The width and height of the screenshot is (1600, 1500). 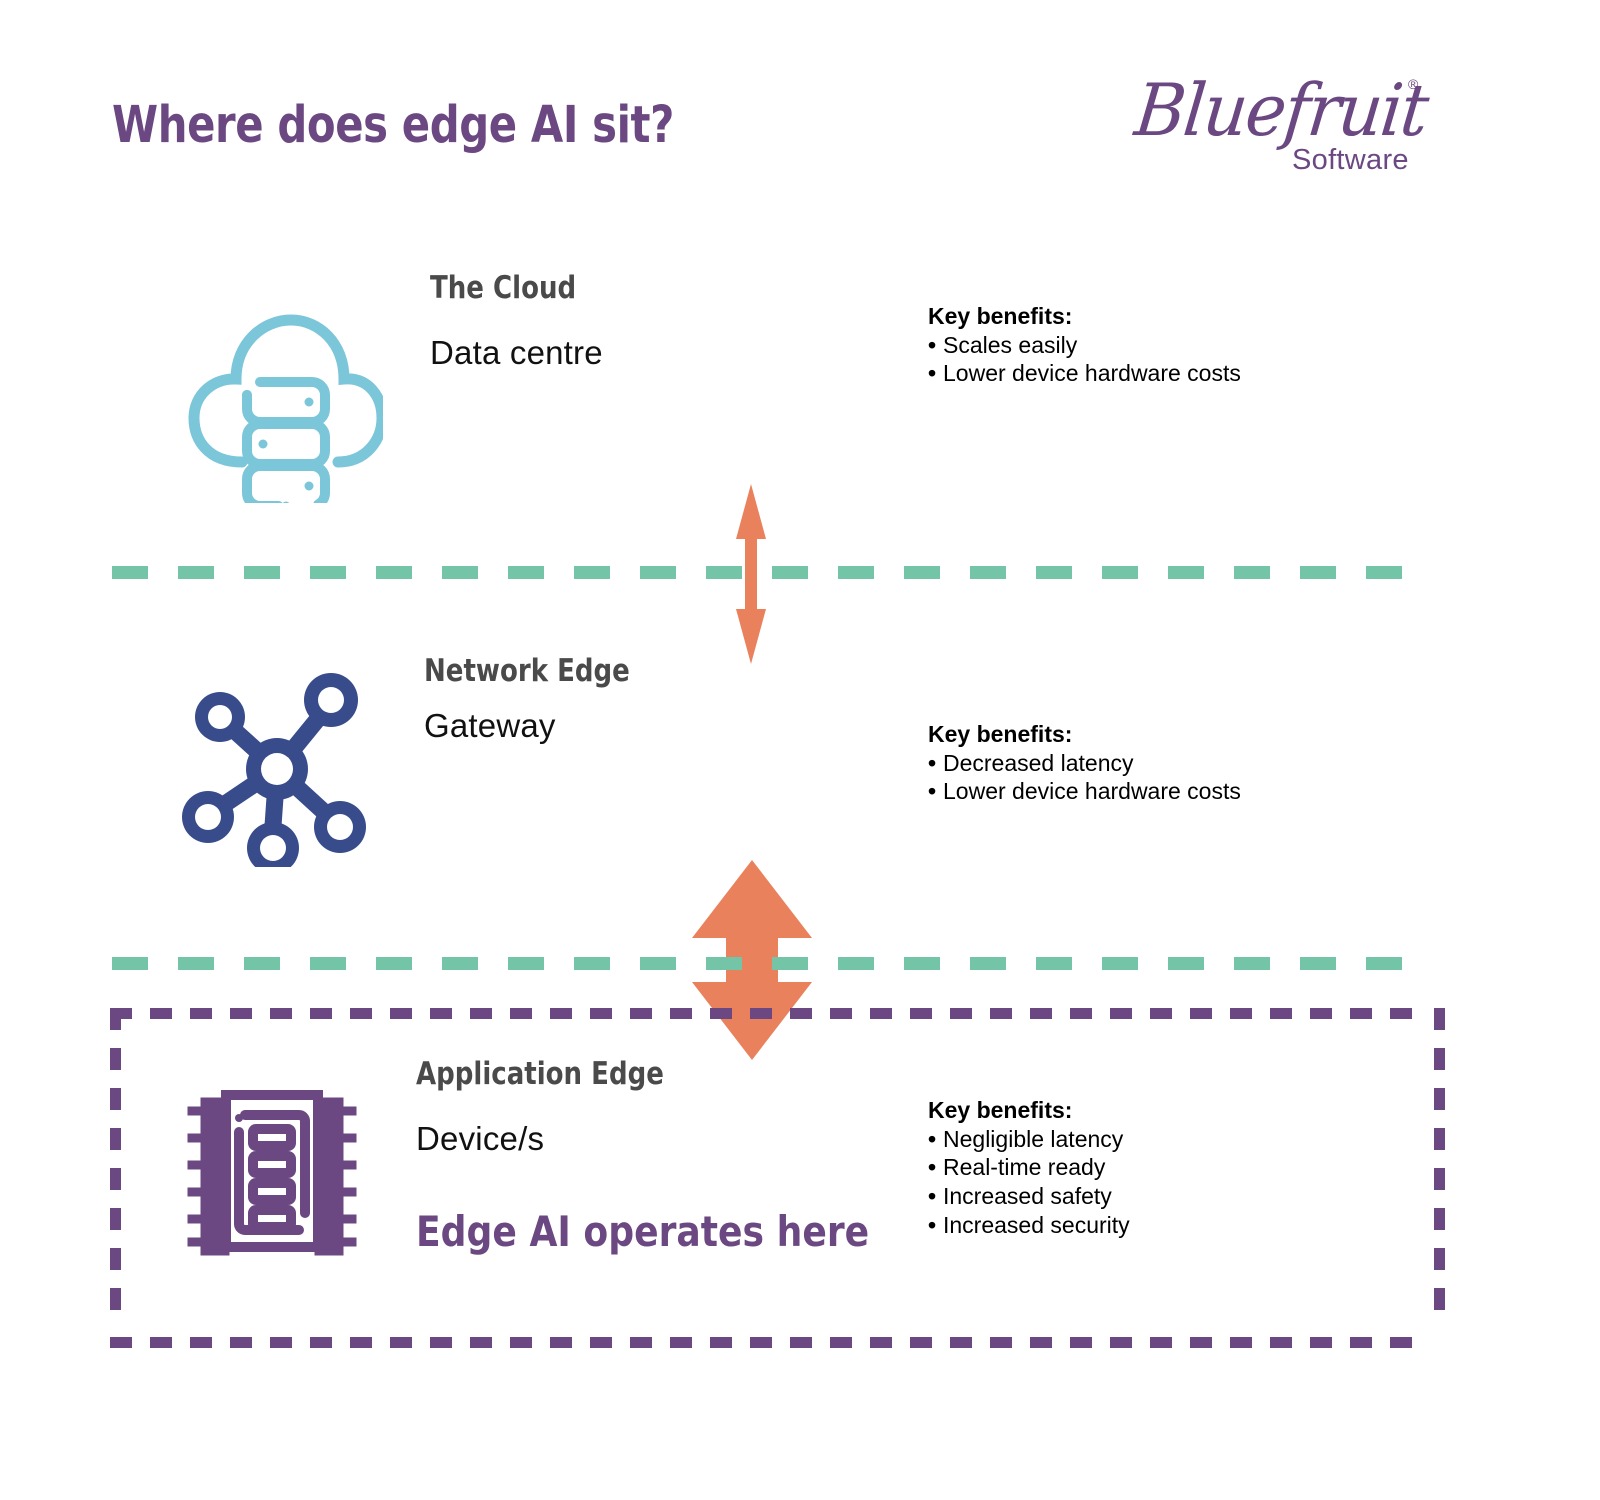 I want to click on logo-subtitle: Software, so click(x=1350, y=160).